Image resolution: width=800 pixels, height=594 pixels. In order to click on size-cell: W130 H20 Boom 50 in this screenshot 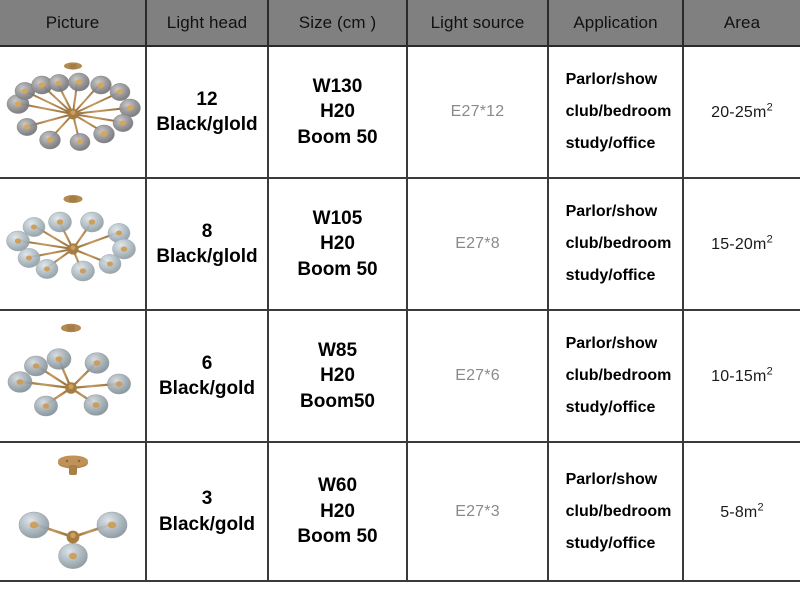, I will do `click(338, 112)`.